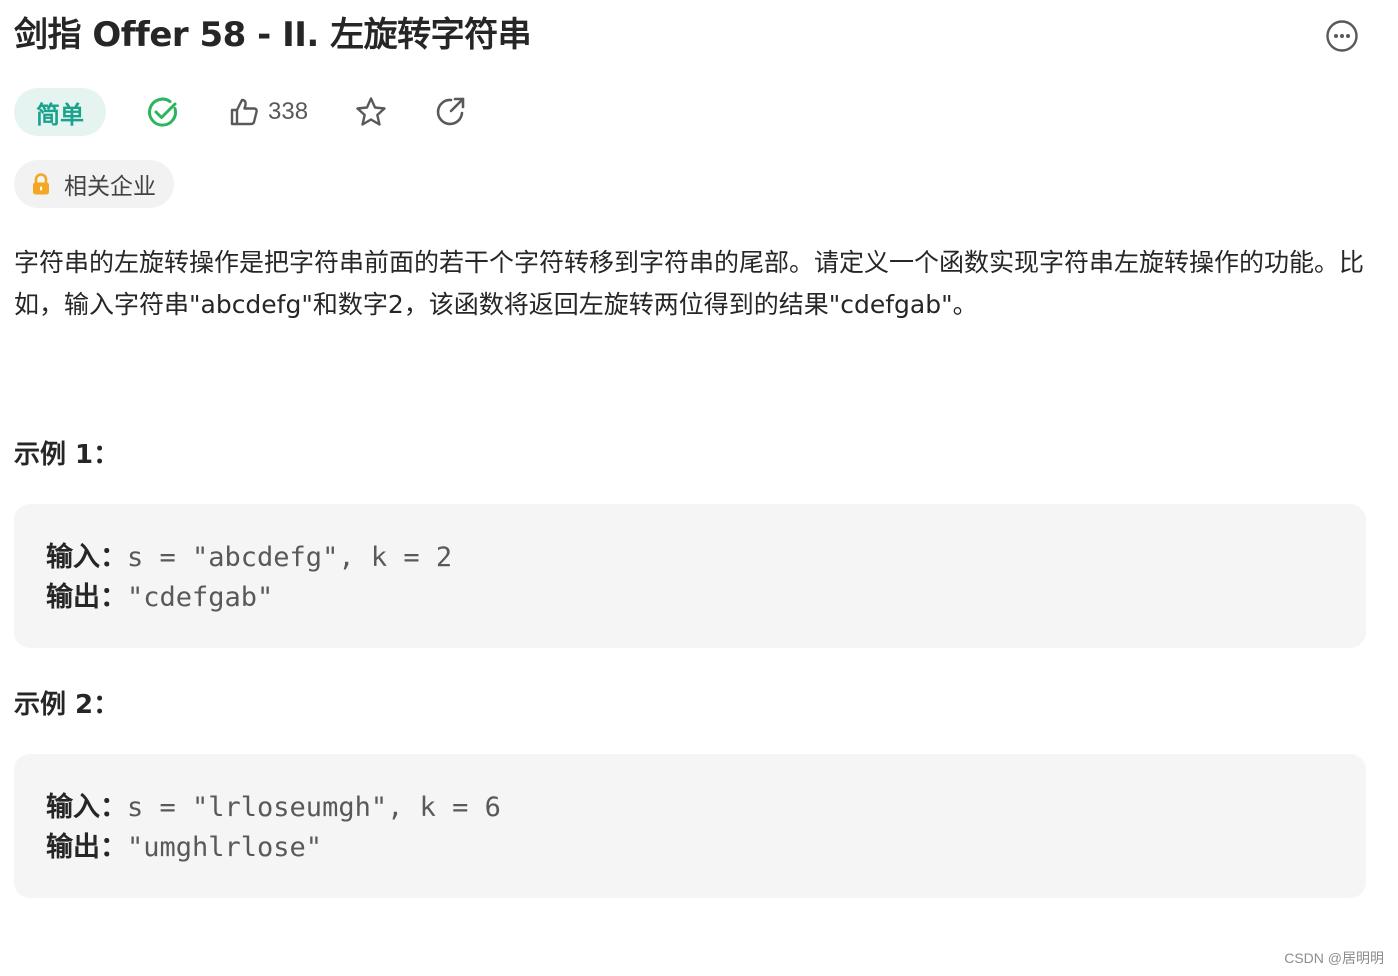  What do you see at coordinates (1334, 958) in the screenshot?
I see `watermark: CSDN @居明明` at bounding box center [1334, 958].